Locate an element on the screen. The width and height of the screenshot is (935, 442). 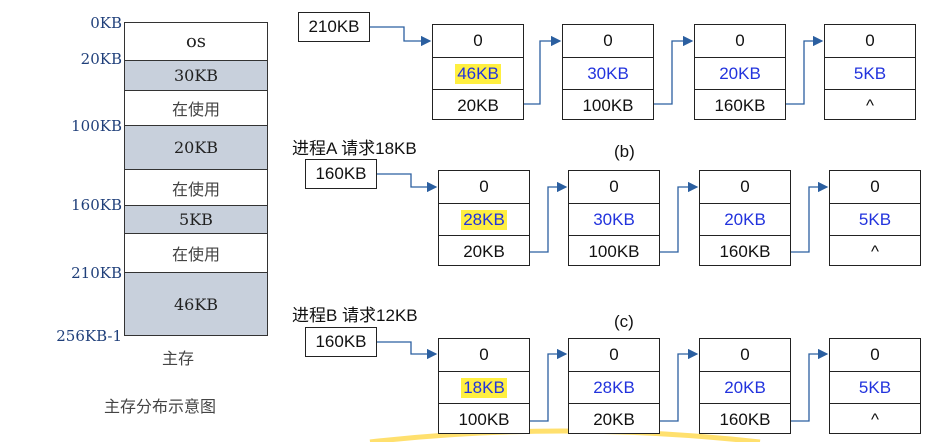
request-label: 进程B 请求12KB is located at coordinates (355, 315).